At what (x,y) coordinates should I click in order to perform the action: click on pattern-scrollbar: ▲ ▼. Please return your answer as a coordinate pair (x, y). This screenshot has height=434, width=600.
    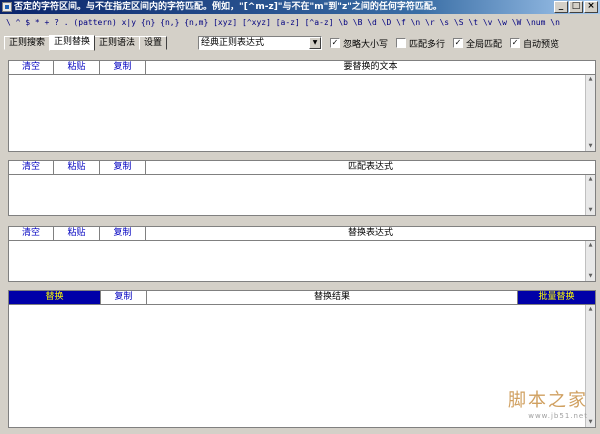
    Looking at the image, I should click on (590, 195).